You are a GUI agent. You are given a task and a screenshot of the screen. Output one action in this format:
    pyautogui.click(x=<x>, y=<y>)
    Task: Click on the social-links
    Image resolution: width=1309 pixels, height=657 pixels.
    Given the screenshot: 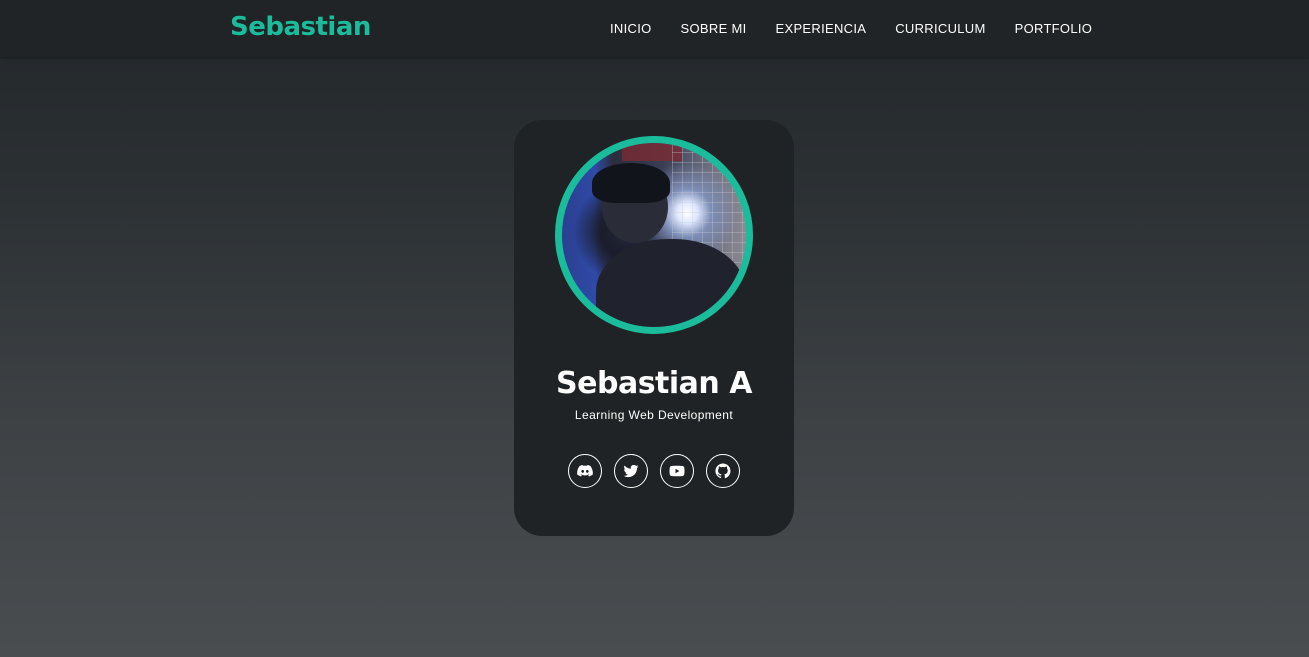 What is the action you would take?
    pyautogui.click(x=654, y=471)
    